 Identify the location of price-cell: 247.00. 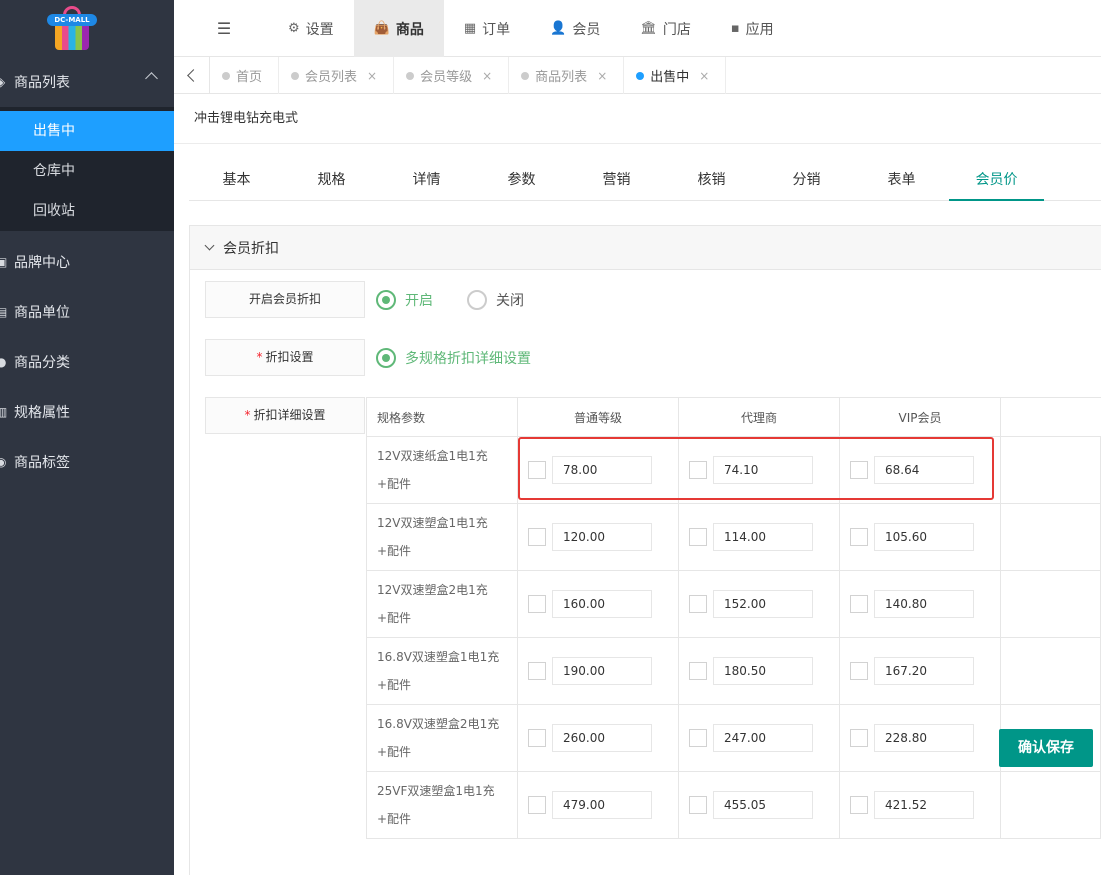
(759, 738).